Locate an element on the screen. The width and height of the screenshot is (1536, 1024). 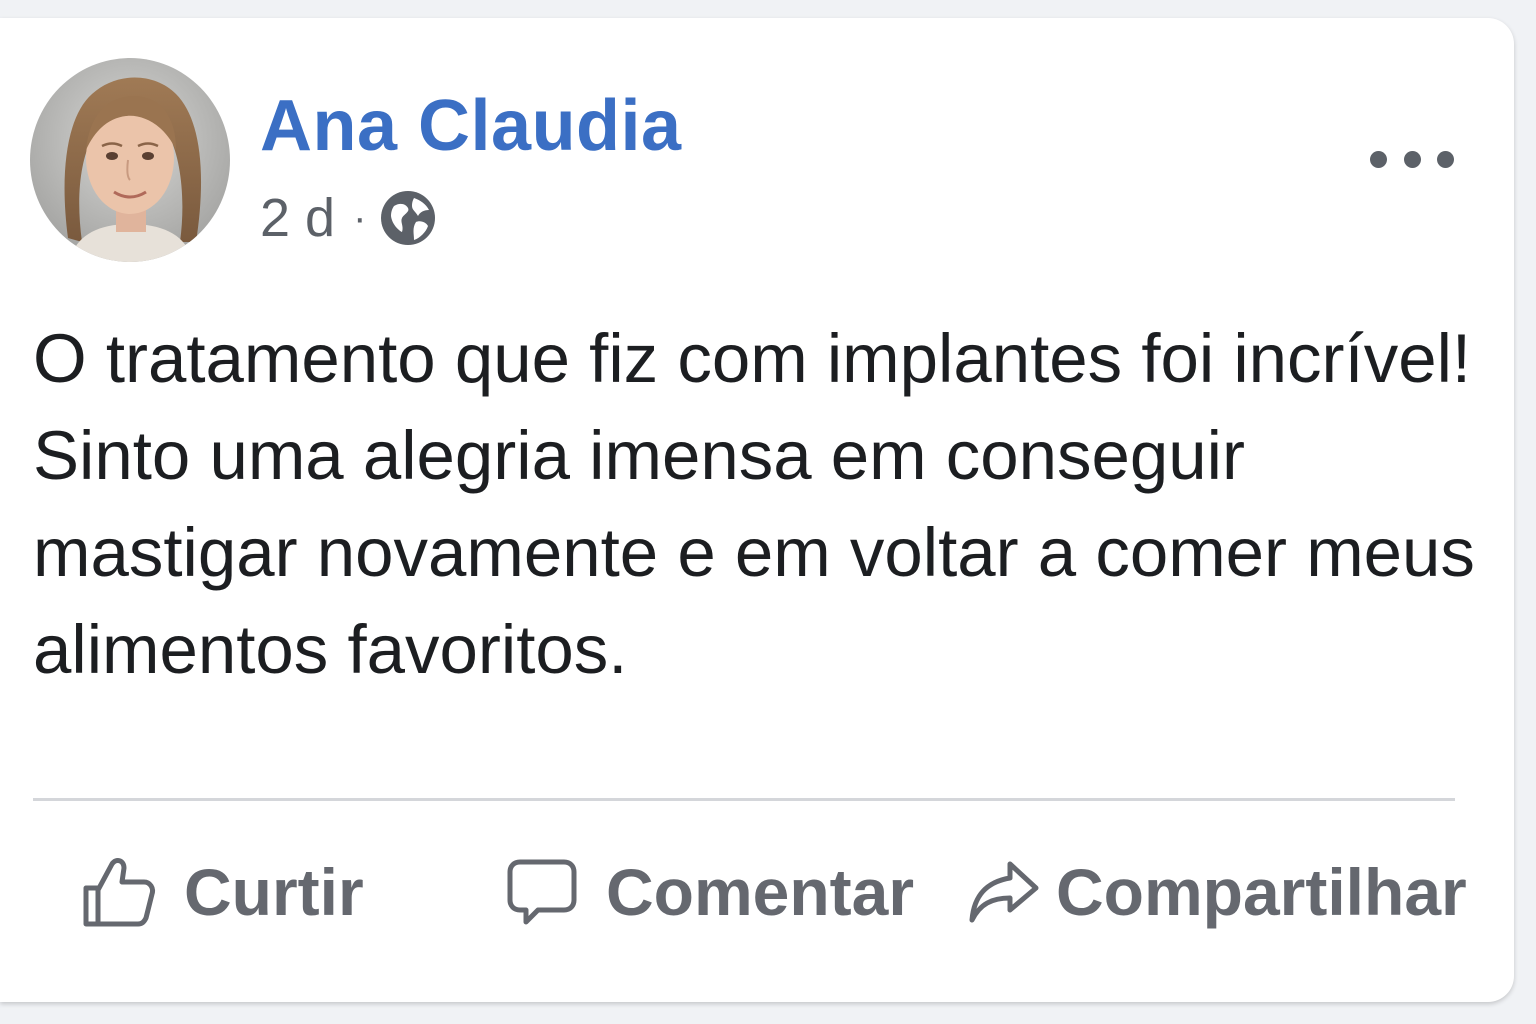
like-button: Curtir is located at coordinates (222, 892).